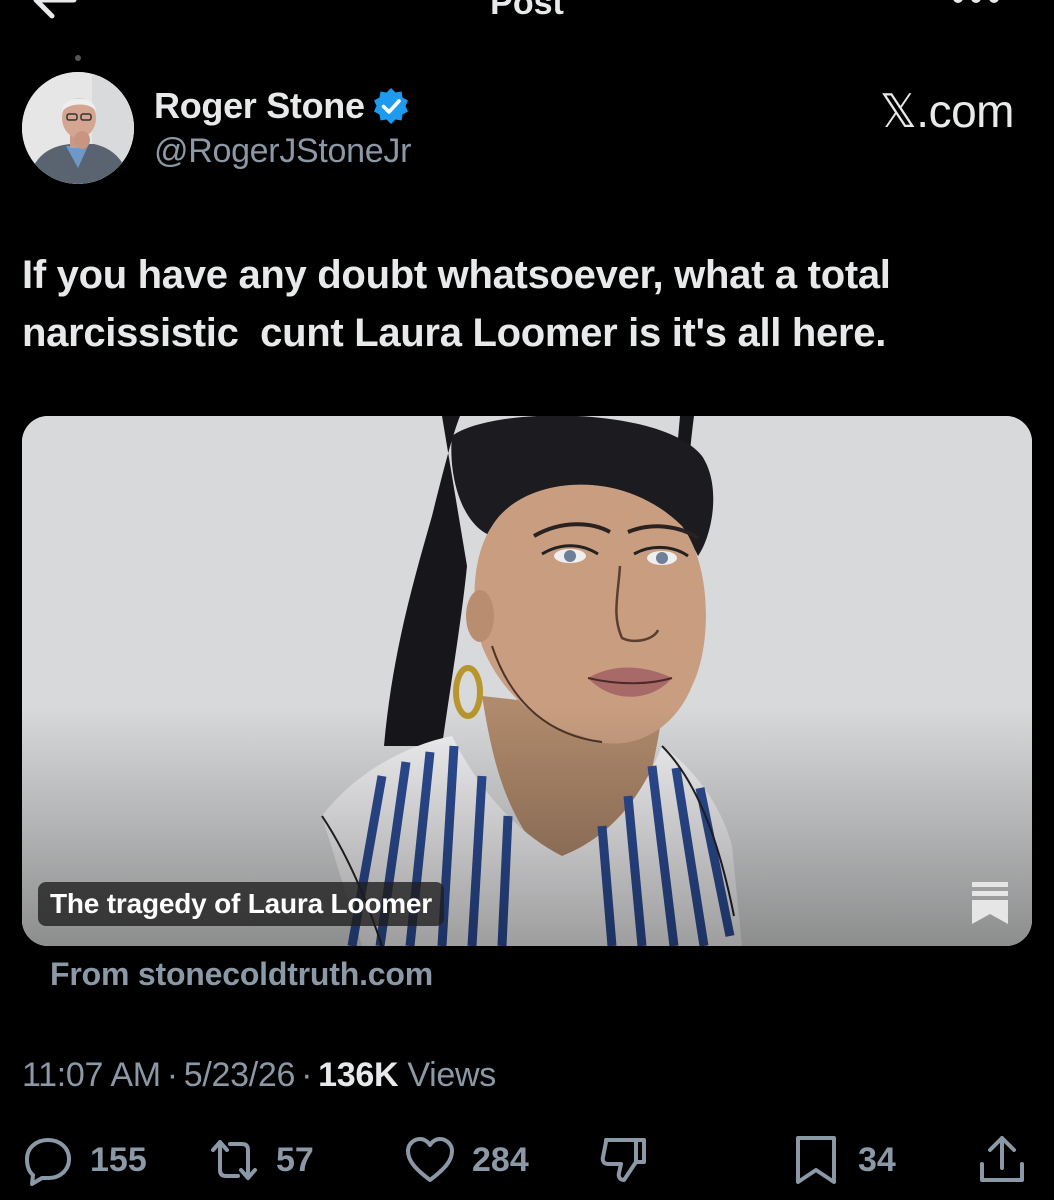 This screenshot has height=1200, width=1054. What do you see at coordinates (947, 111) in the screenshot?
I see `x-com-watermark: 𝕏.com` at bounding box center [947, 111].